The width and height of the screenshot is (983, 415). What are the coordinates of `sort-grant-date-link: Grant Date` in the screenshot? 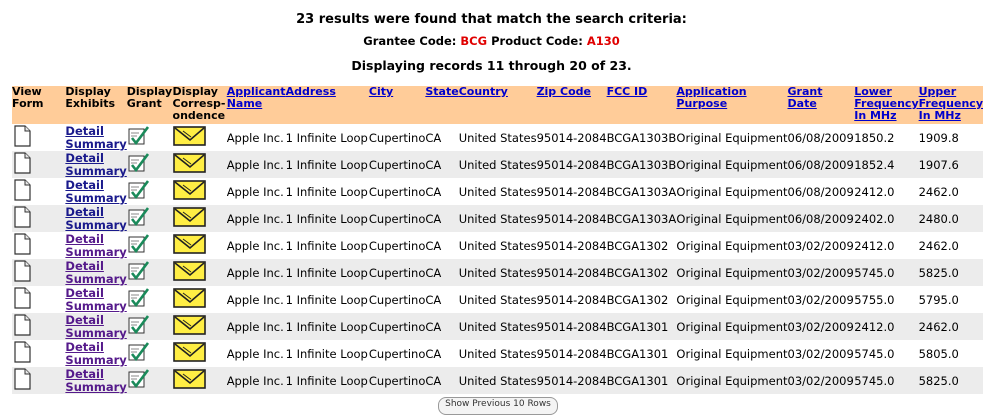 It's located at (805, 97).